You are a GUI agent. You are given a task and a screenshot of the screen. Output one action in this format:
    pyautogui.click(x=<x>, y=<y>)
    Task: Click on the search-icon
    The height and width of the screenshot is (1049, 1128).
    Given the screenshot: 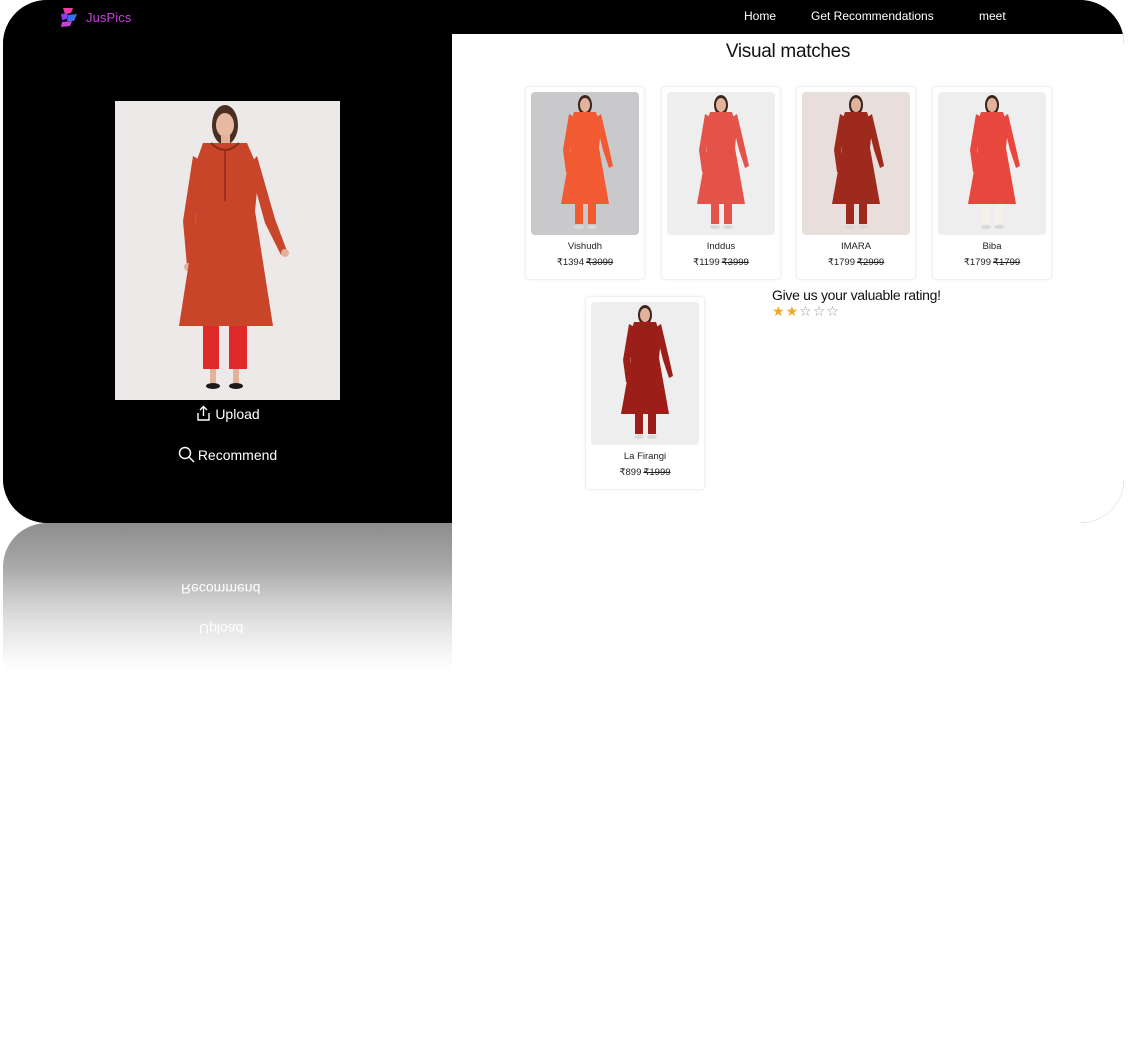 What is the action you would take?
    pyautogui.click(x=186, y=454)
    